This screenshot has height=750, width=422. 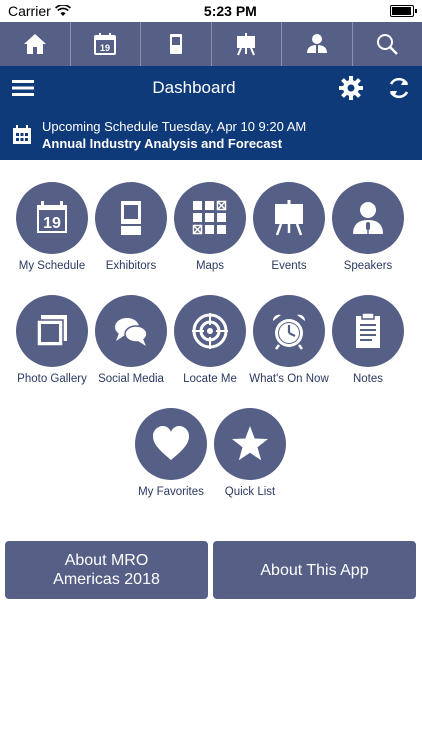 I want to click on nav-exhibitors-button, so click(x=176, y=44).